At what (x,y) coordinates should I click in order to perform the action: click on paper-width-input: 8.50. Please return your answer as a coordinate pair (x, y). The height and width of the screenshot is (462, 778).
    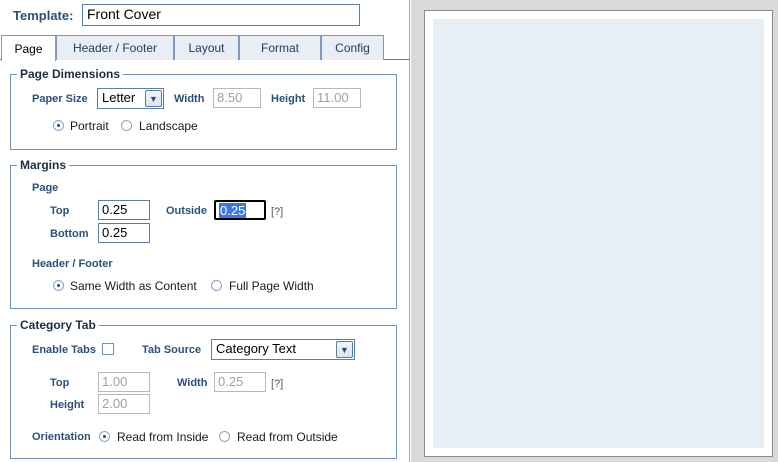
    Looking at the image, I should click on (237, 98).